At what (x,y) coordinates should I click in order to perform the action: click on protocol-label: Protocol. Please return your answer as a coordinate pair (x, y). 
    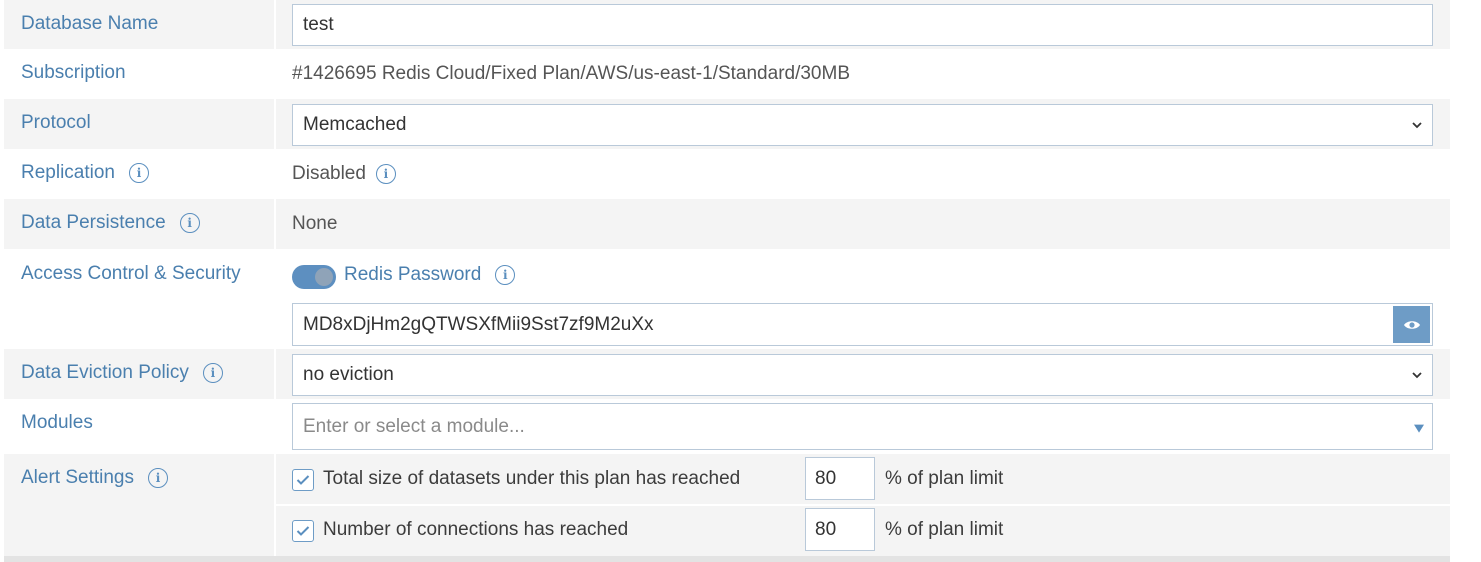
    Looking at the image, I should click on (56, 122).